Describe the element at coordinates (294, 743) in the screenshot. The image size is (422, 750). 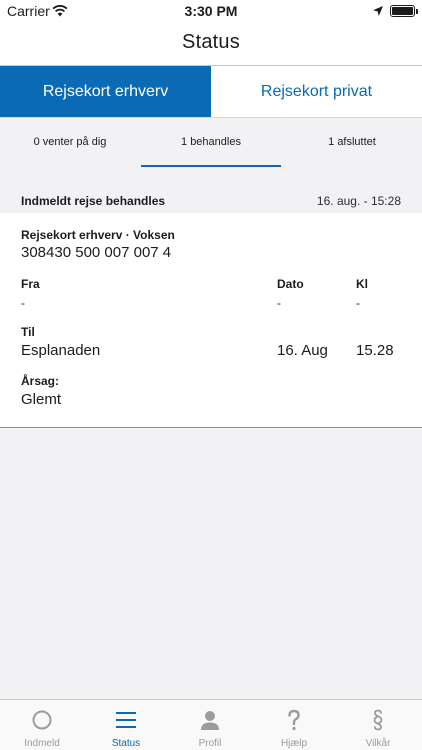
I see `tab-label: Hjælp` at that location.